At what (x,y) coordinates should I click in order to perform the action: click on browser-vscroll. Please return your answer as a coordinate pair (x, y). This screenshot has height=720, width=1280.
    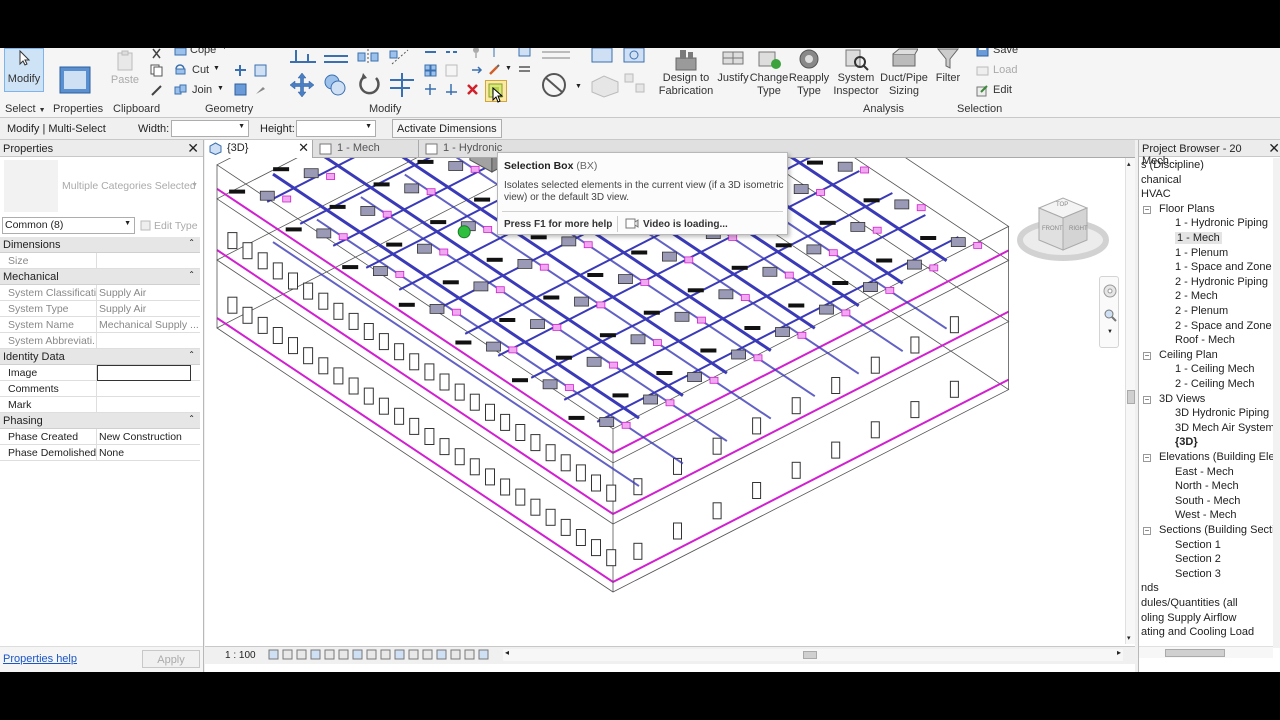
    Looking at the image, I should click on (1276, 403).